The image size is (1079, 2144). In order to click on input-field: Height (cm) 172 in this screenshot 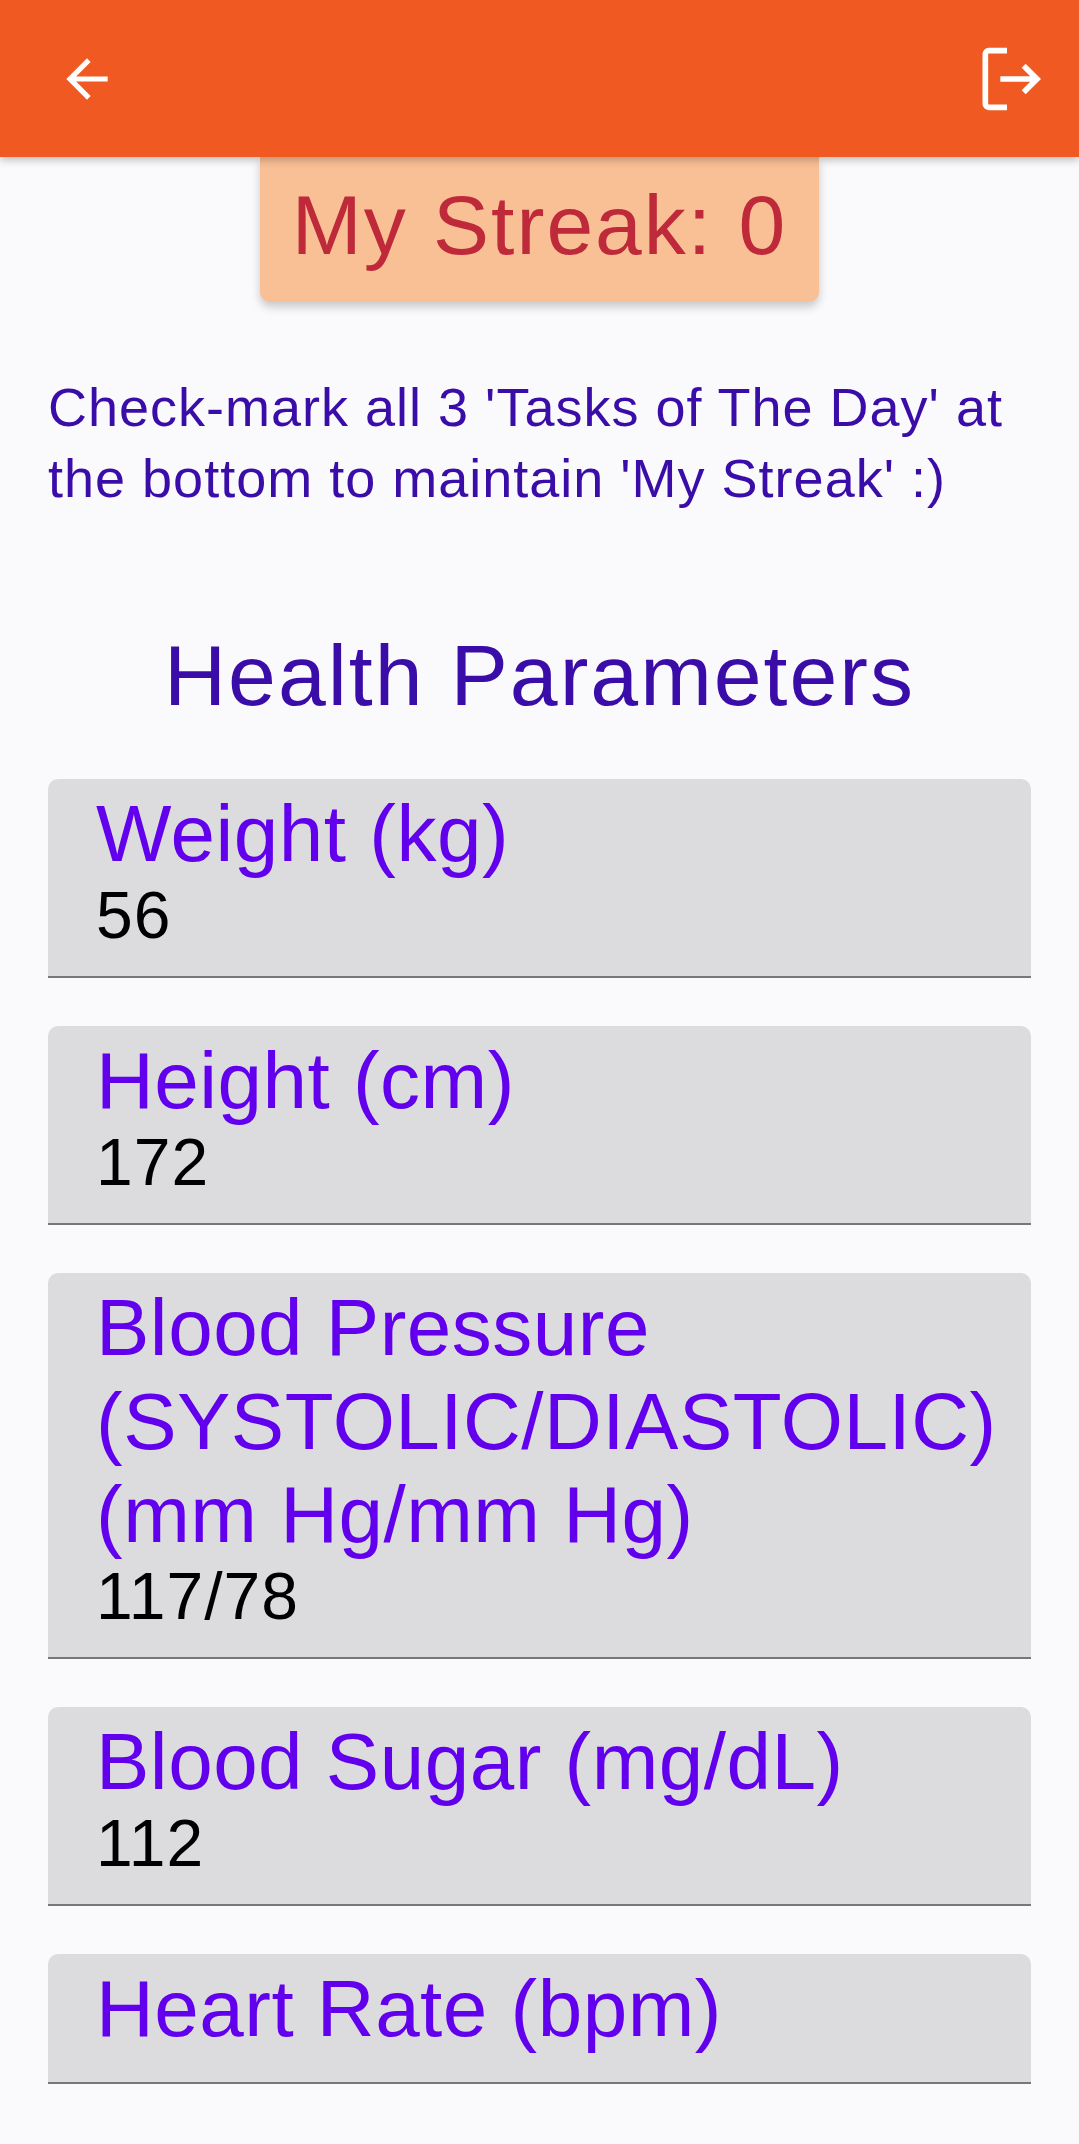, I will do `click(539, 1126)`.